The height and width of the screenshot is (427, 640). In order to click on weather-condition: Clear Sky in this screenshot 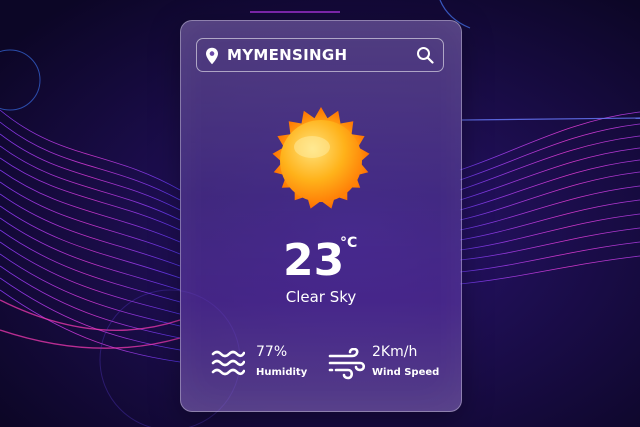, I will do `click(321, 297)`.